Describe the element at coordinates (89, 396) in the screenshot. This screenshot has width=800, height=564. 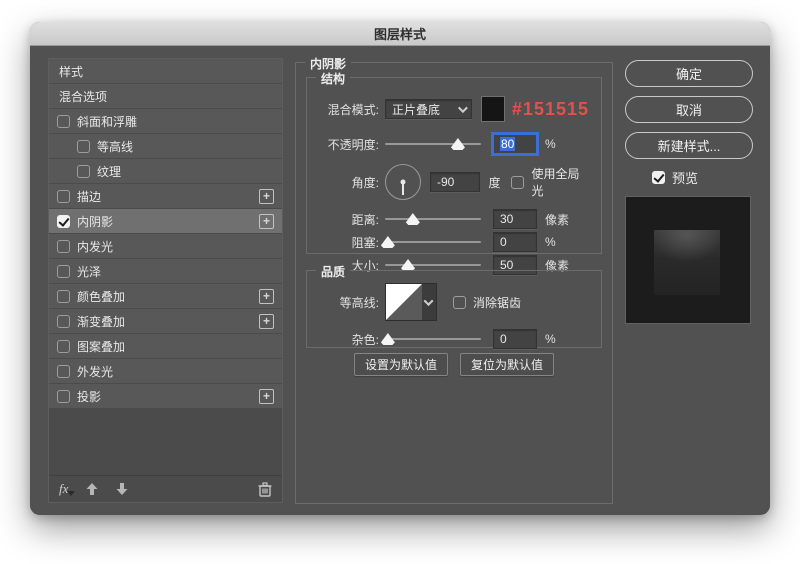
I see `sidebar-item-label: 投影` at that location.